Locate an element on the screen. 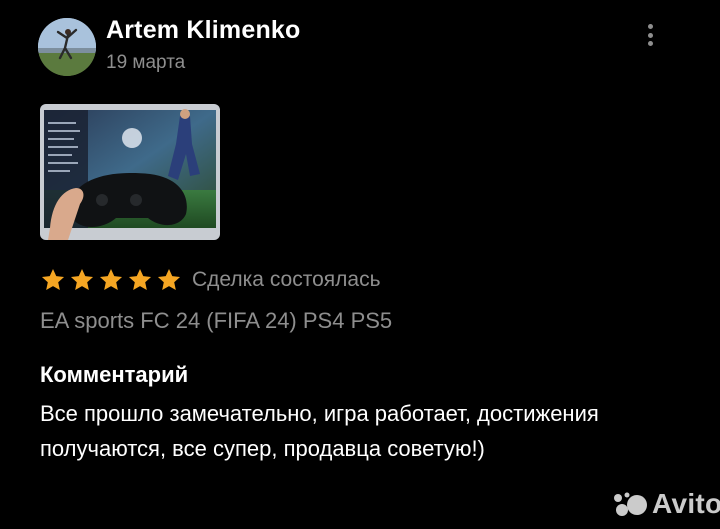  comment-heading: Комментарий is located at coordinates (114, 374).